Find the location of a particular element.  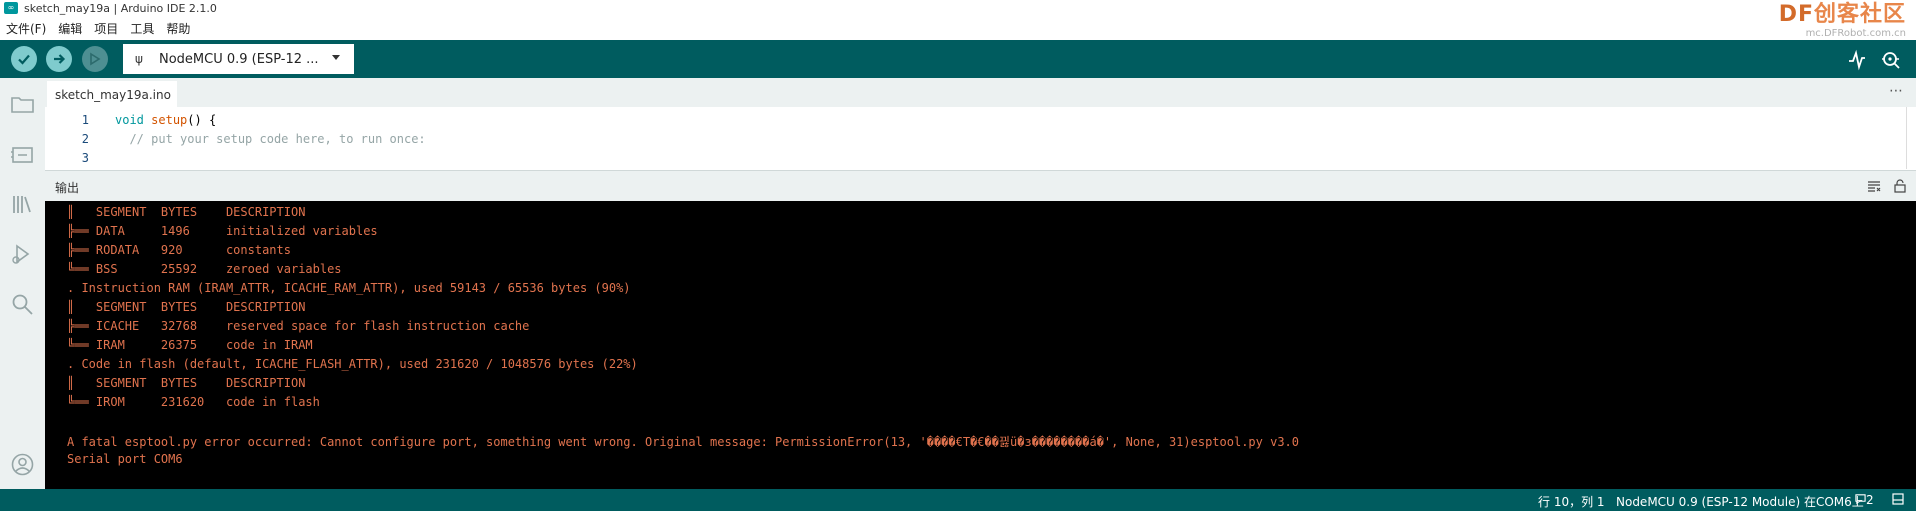

sketchbook-button is located at coordinates (22, 104).